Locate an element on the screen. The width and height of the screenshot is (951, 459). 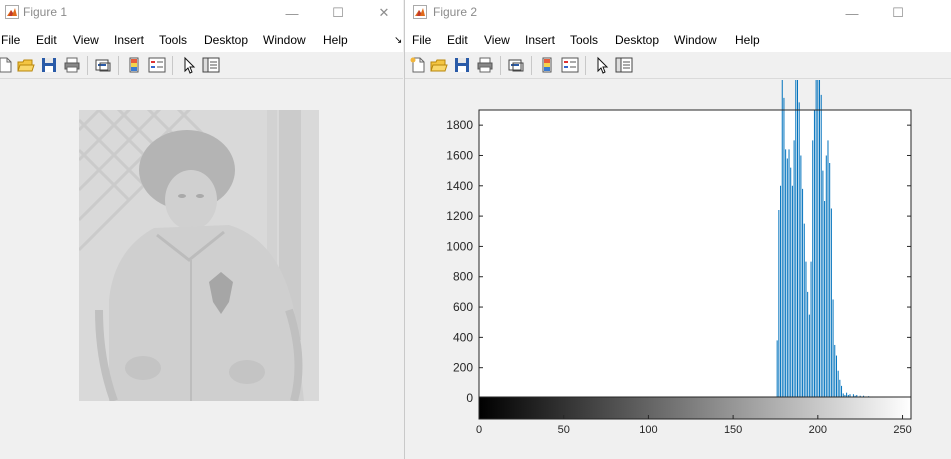
close-icon: ✕ is located at coordinates (384, 12).